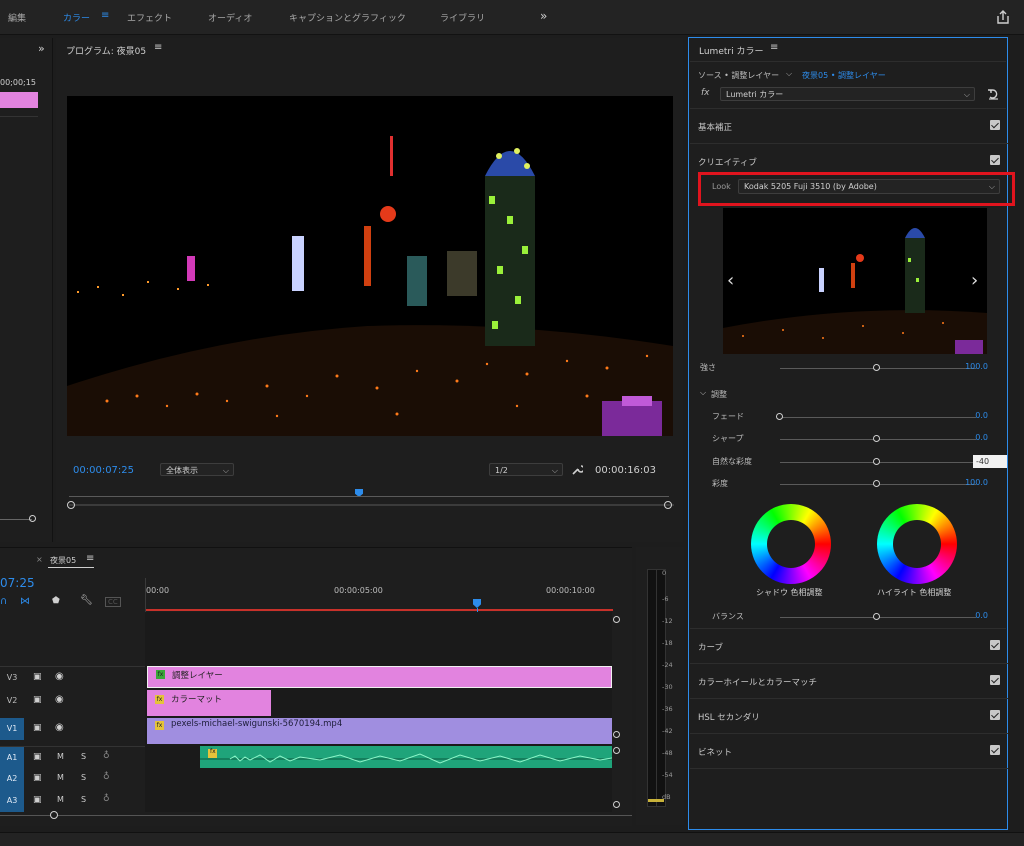 Image resolution: width=1024 pixels, height=846 pixels. I want to click on vibrance-value-input: -40, so click(990, 461).